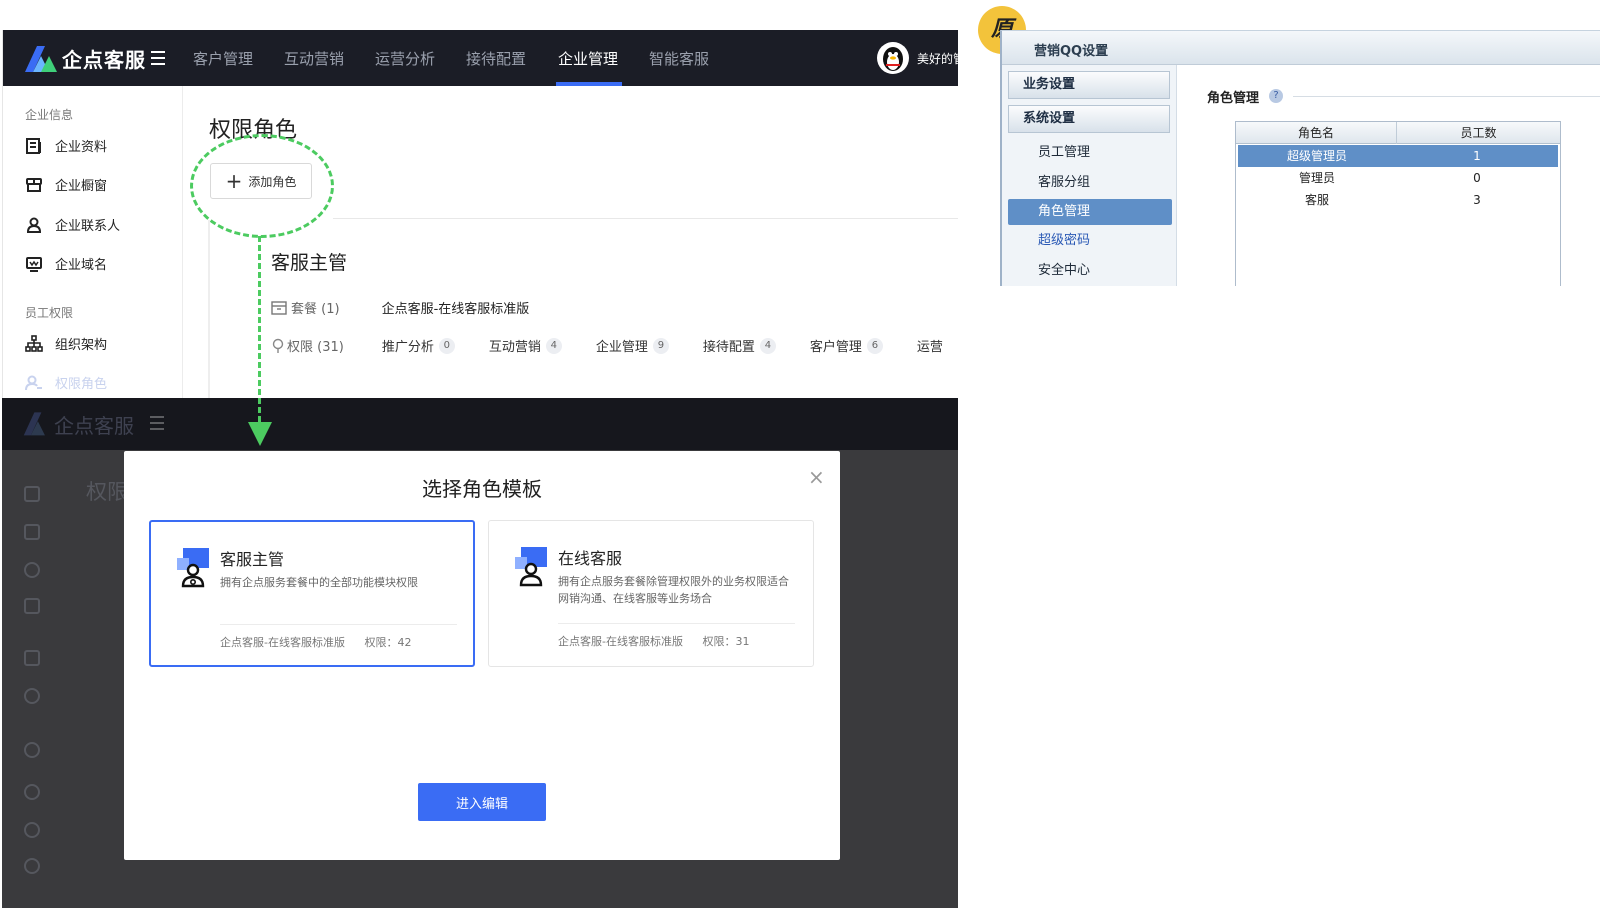 The width and height of the screenshot is (1600, 924). What do you see at coordinates (673, 590) in the screenshot?
I see `template-description: 拥有企点服务套餐除管理权限外的业务权限适合网销沟通、在线客服等业务场合` at bounding box center [673, 590].